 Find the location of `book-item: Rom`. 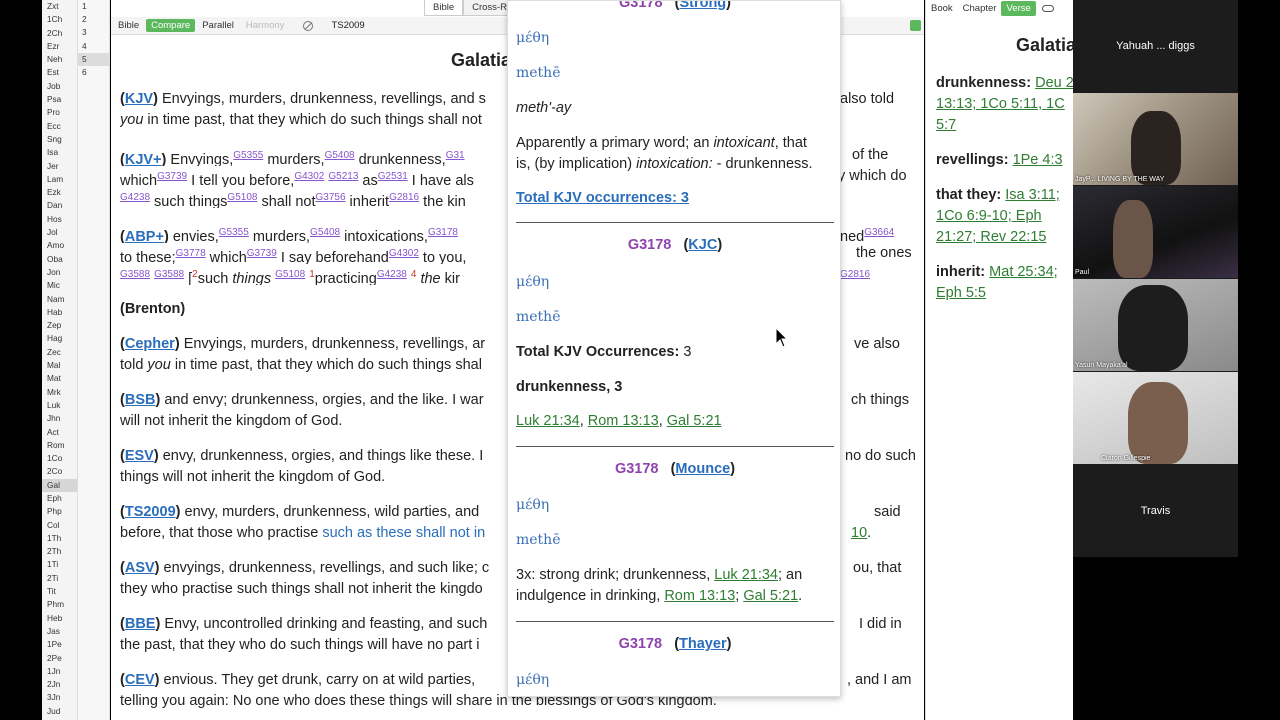

book-item: Rom is located at coordinates (59, 445).